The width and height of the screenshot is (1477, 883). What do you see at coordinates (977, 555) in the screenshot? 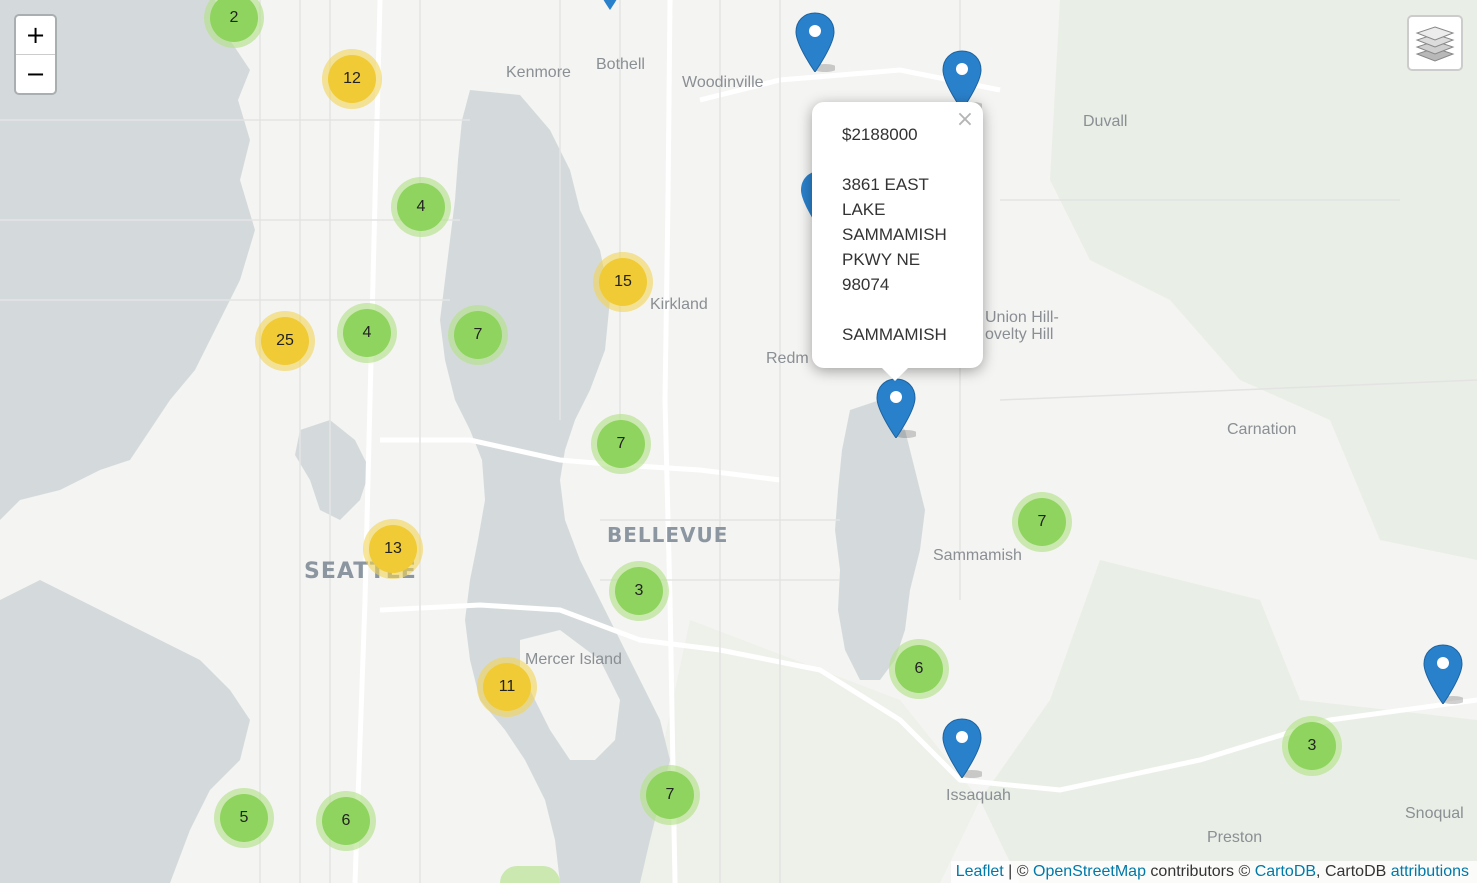
I see `label-sammamish: Sammamish` at bounding box center [977, 555].